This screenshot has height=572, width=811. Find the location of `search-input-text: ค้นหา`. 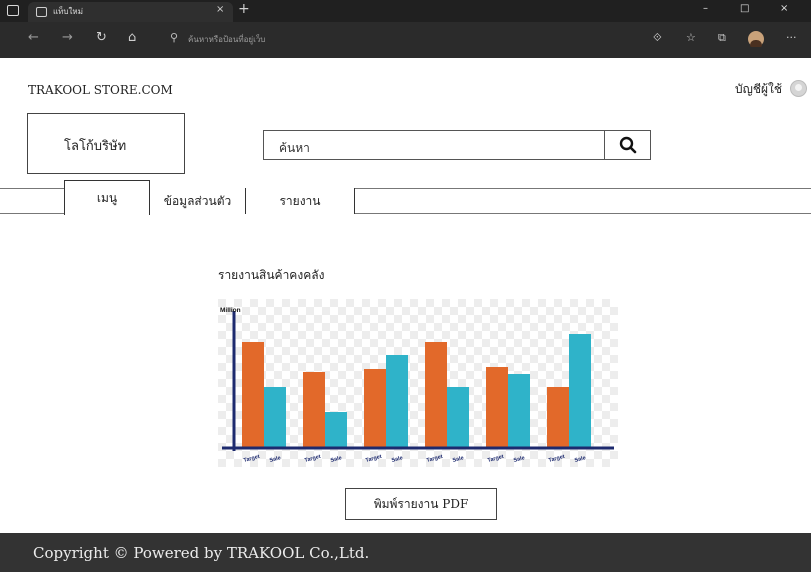

search-input-text: ค้นหา is located at coordinates (294, 148).